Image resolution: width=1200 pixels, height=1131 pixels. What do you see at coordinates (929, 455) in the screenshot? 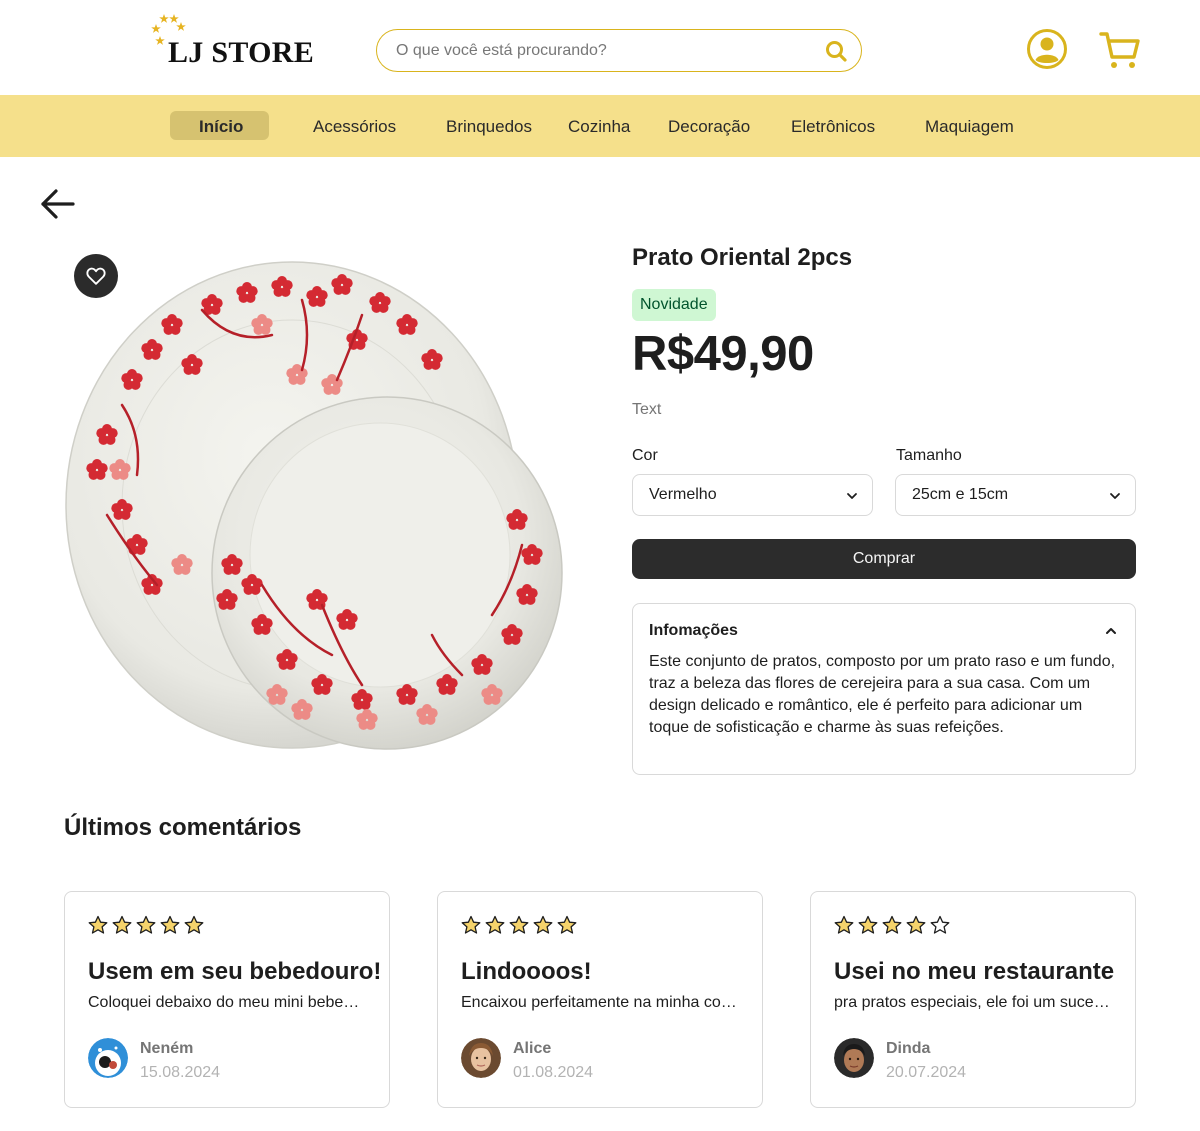
I see `size-label: Tamanho` at bounding box center [929, 455].